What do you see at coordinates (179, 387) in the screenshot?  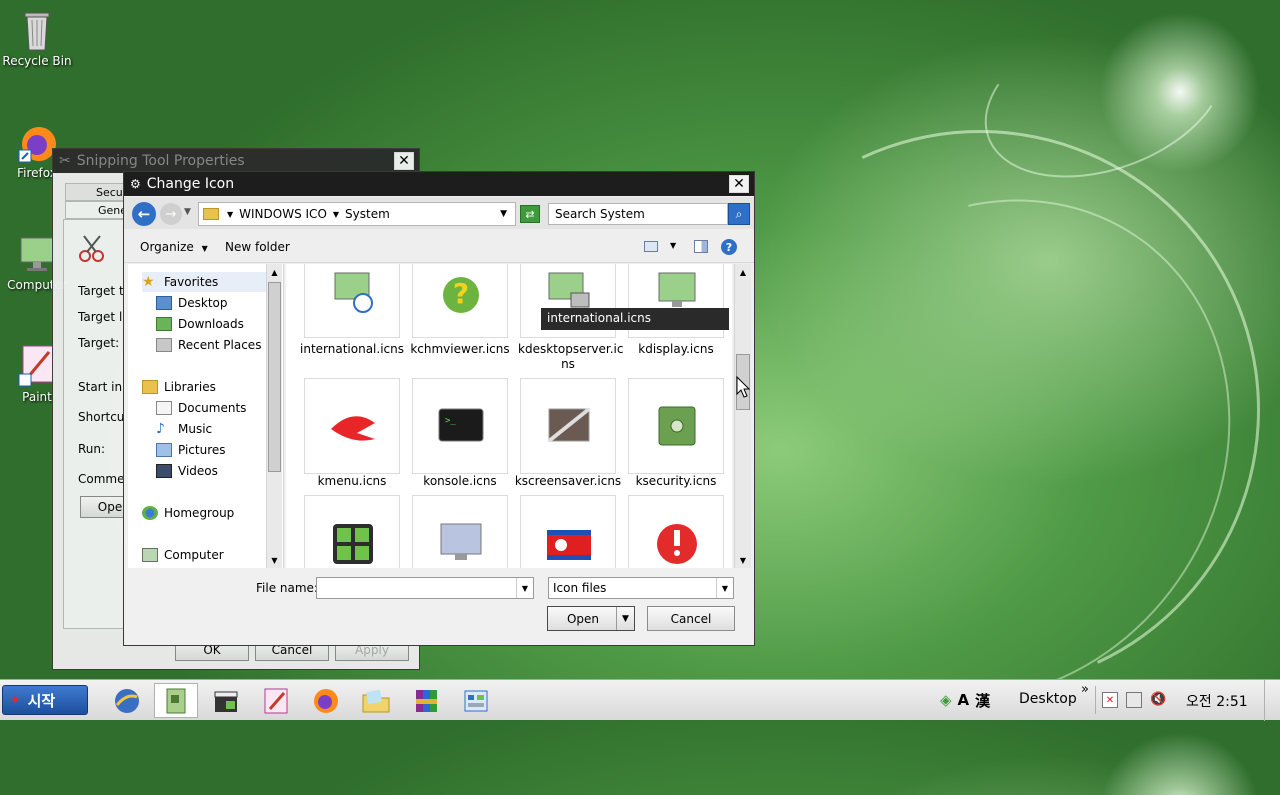 I see `sidebar-item-libraries: Libraries` at bounding box center [179, 387].